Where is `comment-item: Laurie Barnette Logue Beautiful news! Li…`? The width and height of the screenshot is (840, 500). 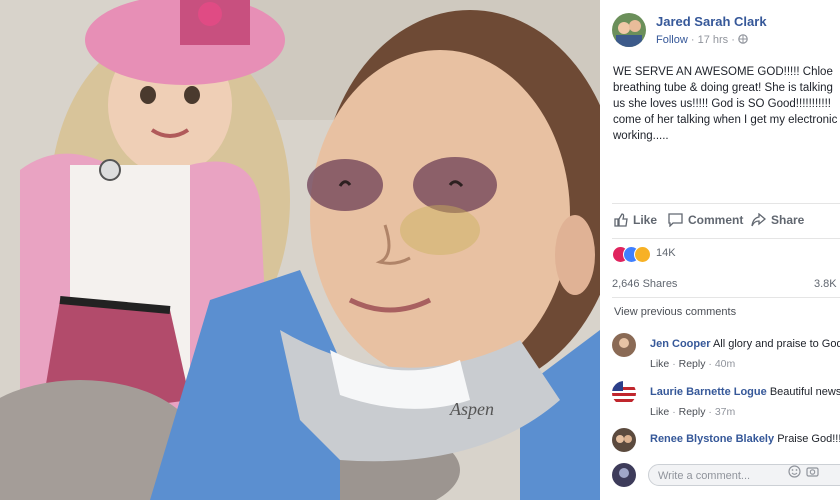 comment-item: Laurie Barnette Logue Beautiful news! Li… is located at coordinates (726, 403).